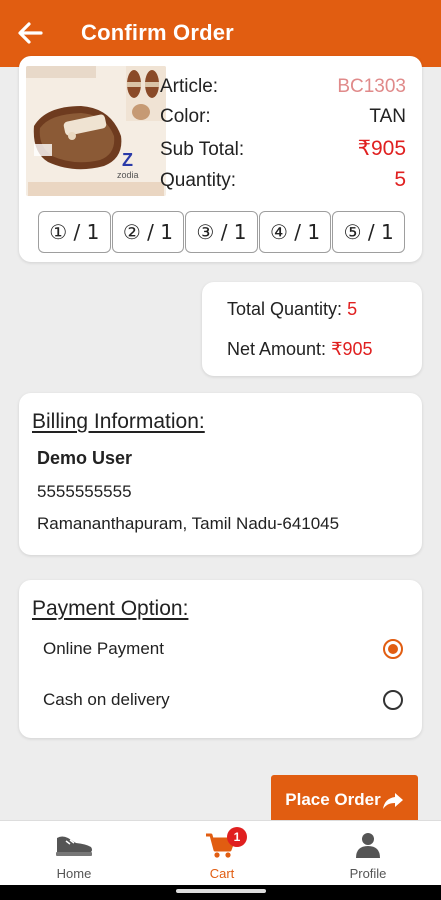 The height and width of the screenshot is (900, 441). Describe the element at coordinates (85, 458) in the screenshot. I see `billing-name: Demo User` at that location.